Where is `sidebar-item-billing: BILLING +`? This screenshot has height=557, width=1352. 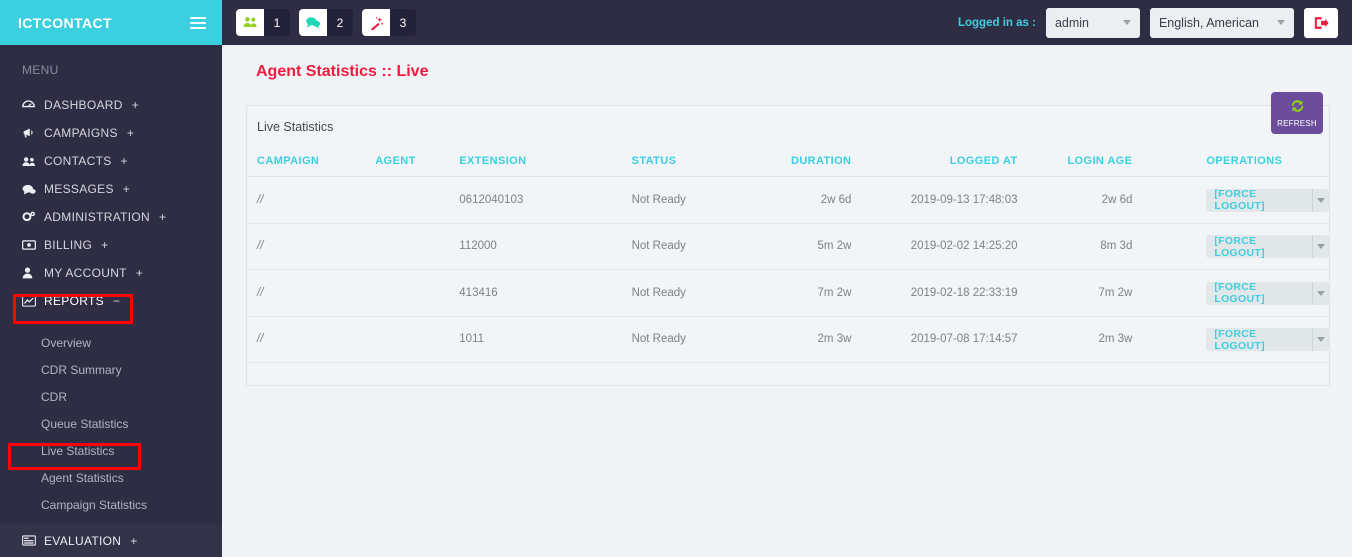
sidebar-item-billing: BILLING + is located at coordinates (111, 245).